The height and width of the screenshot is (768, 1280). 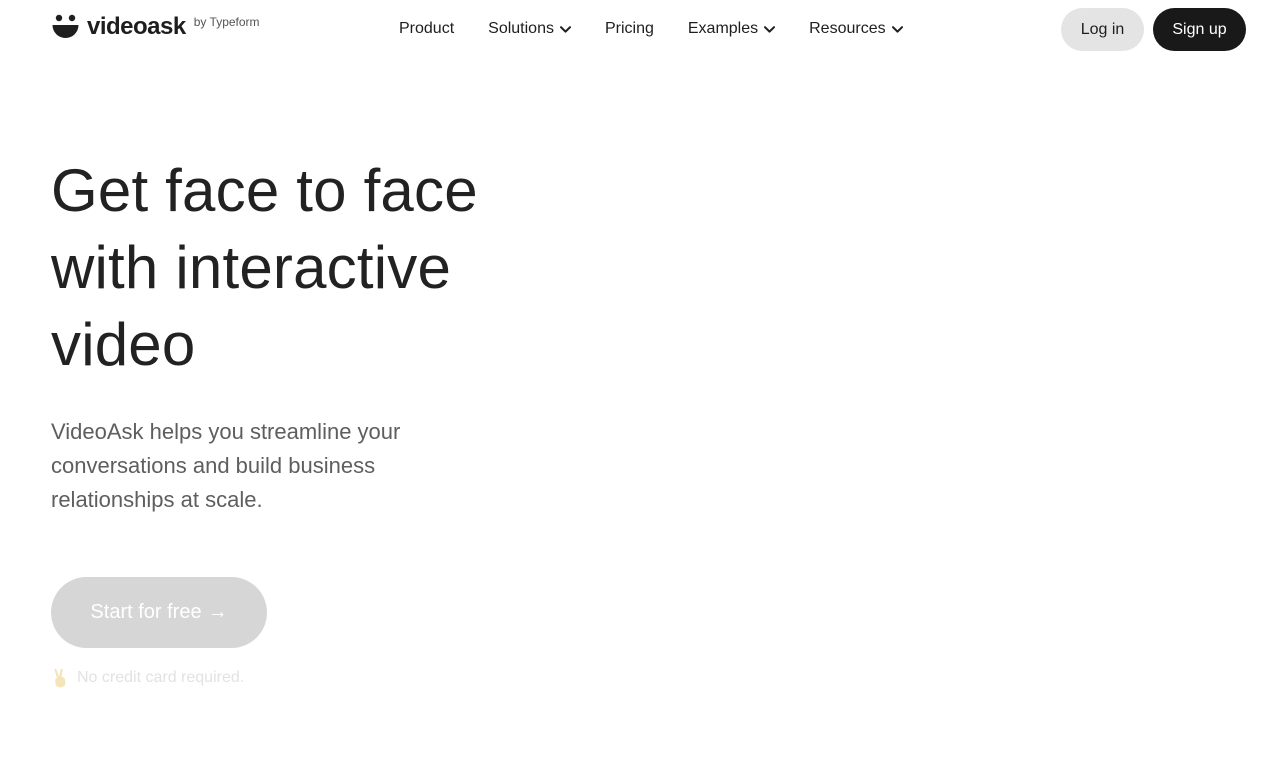 I want to click on nav-item-solutions: Solutions, so click(x=529, y=29).